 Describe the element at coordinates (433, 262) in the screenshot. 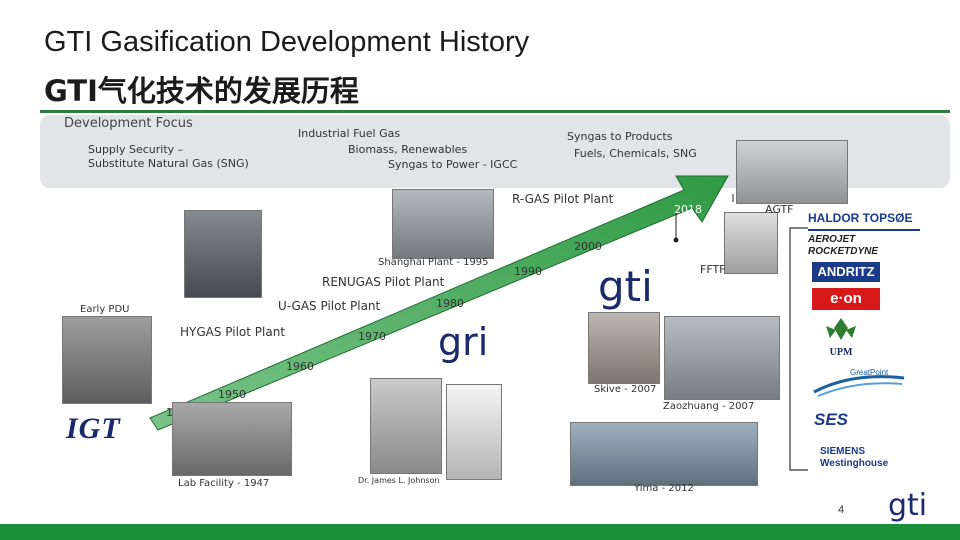

I see `shanghai-label: Shanghai Plant - 1995` at that location.